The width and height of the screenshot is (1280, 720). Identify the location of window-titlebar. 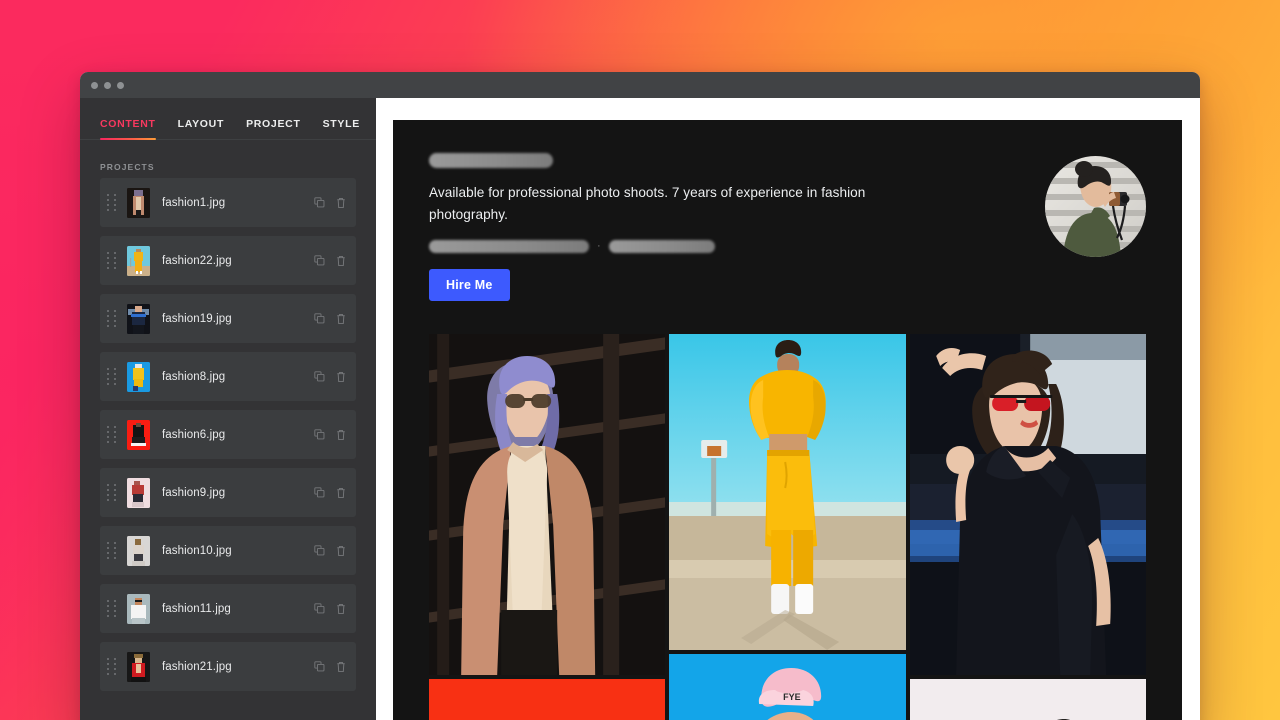
(640, 85).